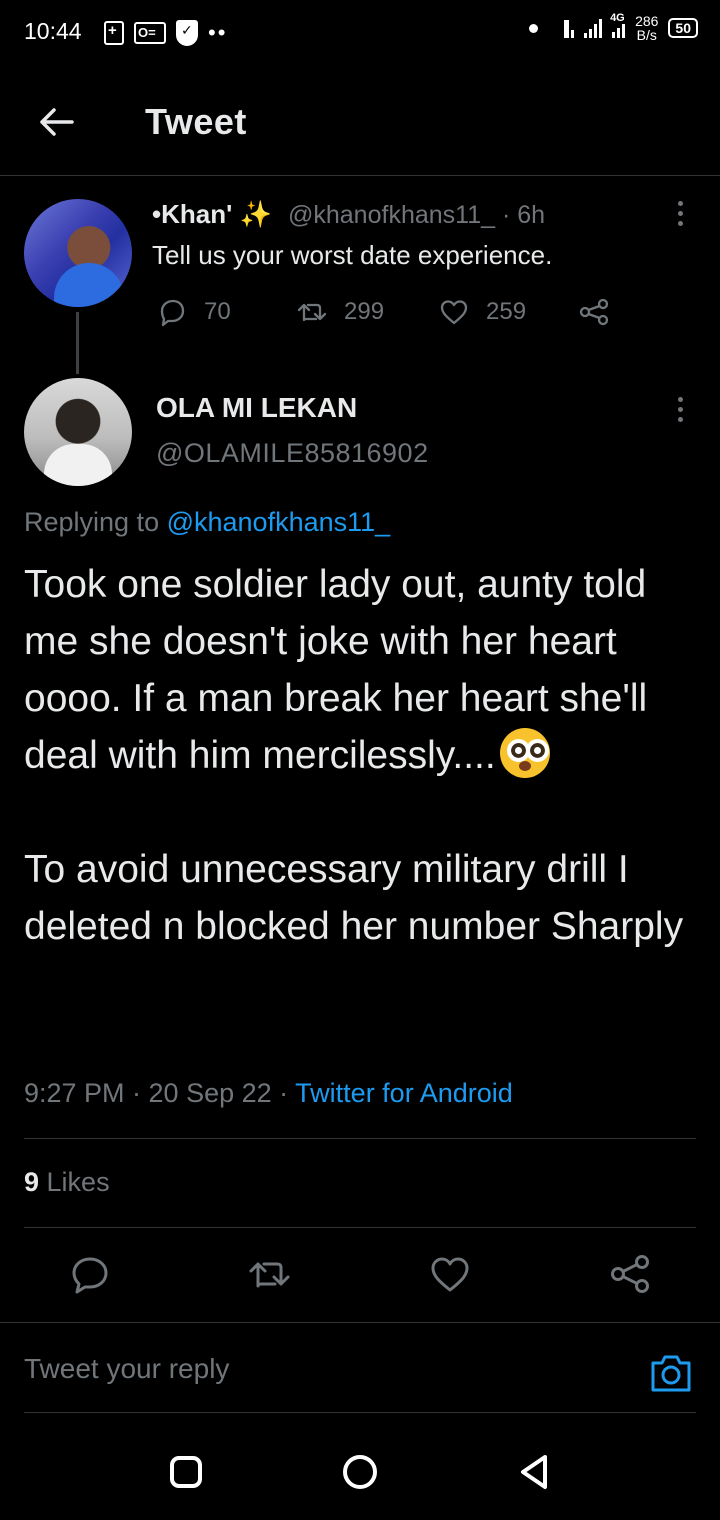  I want to click on reply-count: 70, so click(217, 311).